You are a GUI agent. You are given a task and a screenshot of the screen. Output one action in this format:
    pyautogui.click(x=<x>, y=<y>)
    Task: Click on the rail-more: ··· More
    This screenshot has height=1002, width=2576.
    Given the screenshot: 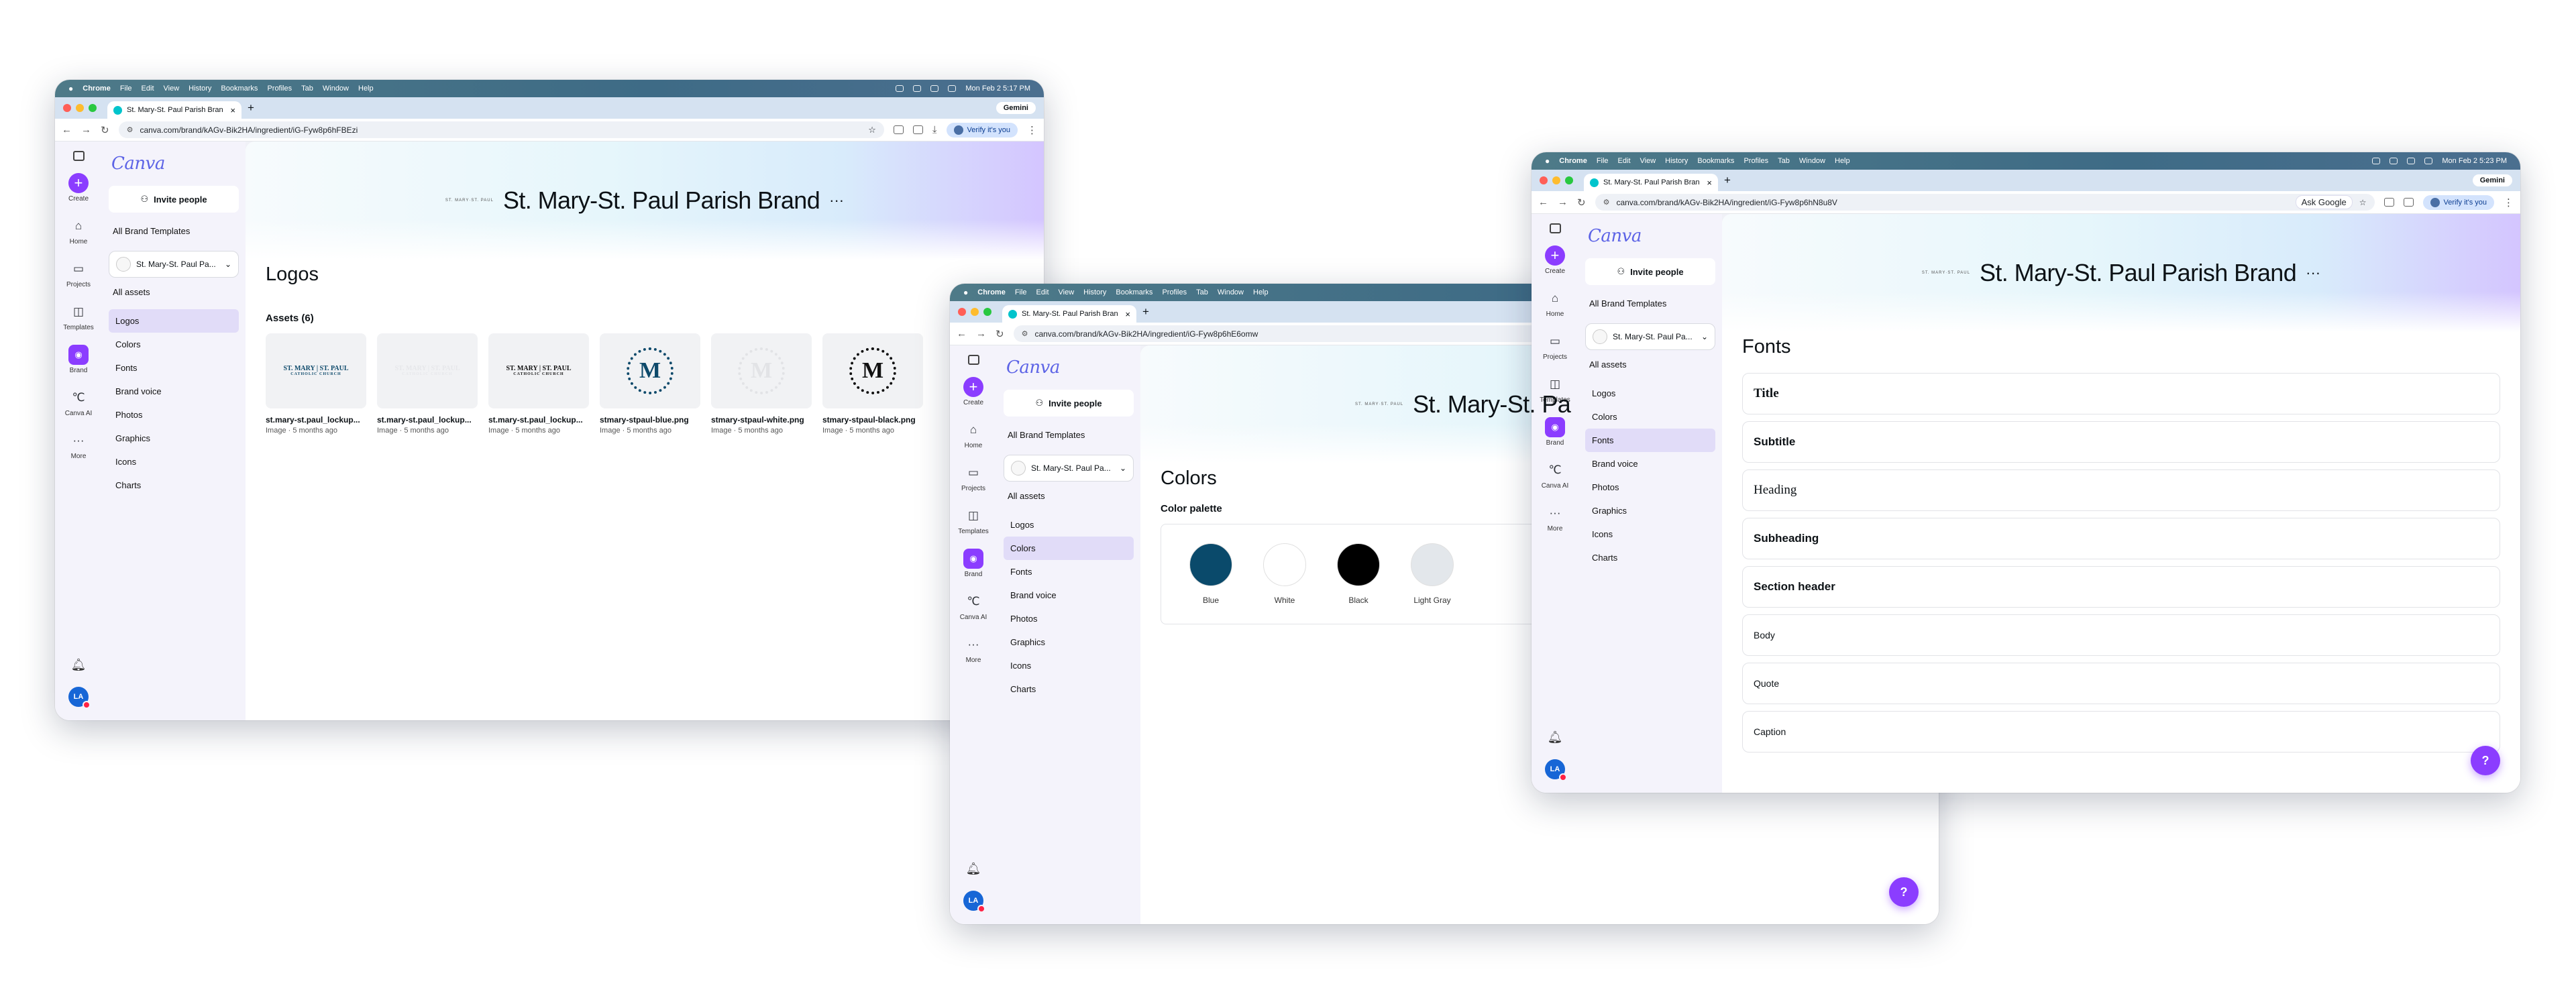 What is the action you would take?
    pyautogui.click(x=973, y=649)
    